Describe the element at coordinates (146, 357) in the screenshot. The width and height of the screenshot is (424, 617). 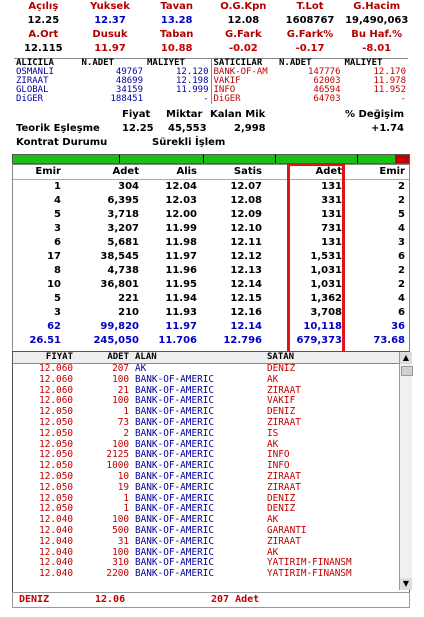
I see `trades-head-alan: ALAN` at that location.